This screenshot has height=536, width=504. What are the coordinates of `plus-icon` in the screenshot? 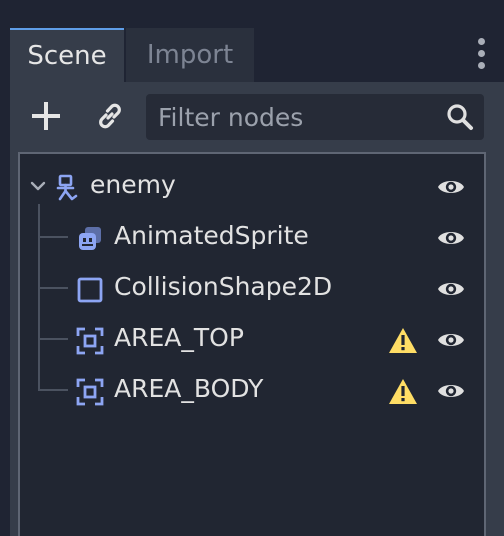 It's located at (46, 116).